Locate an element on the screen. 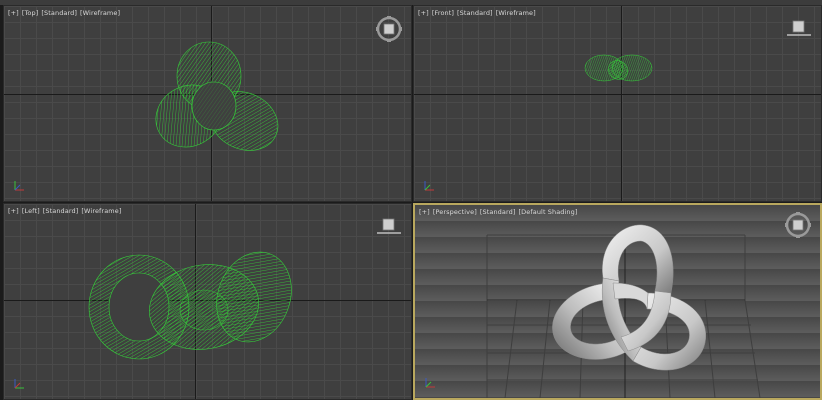  viewport-label-top: [+] [Top] [Standard] [Wireframe] is located at coordinates (65, 13).